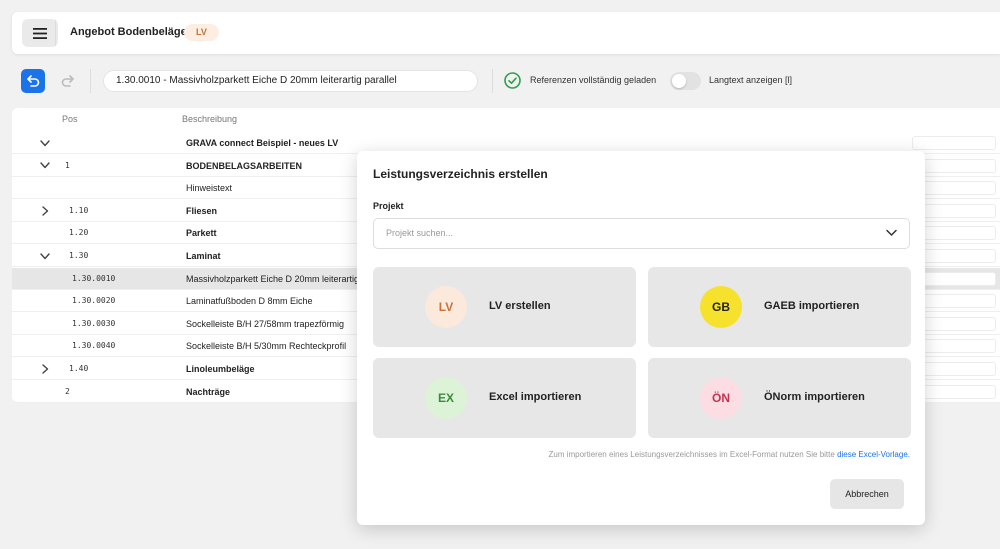 This screenshot has width=1000, height=549. Describe the element at coordinates (721, 398) in the screenshot. I see `oenorm-icon: ÖN` at that location.